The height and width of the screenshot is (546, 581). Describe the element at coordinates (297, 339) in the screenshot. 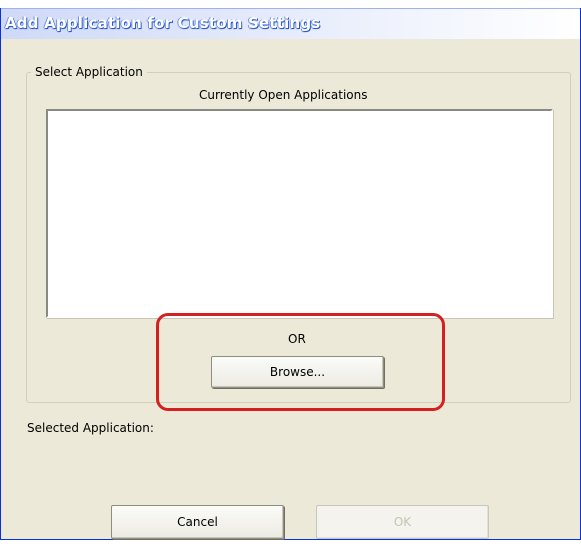

I see `or-separator: OR` at that location.